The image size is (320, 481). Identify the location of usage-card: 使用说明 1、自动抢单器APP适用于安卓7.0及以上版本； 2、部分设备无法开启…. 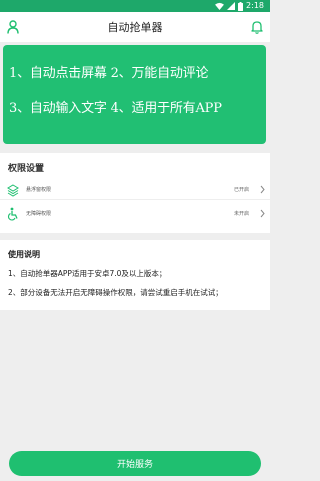
(135, 275).